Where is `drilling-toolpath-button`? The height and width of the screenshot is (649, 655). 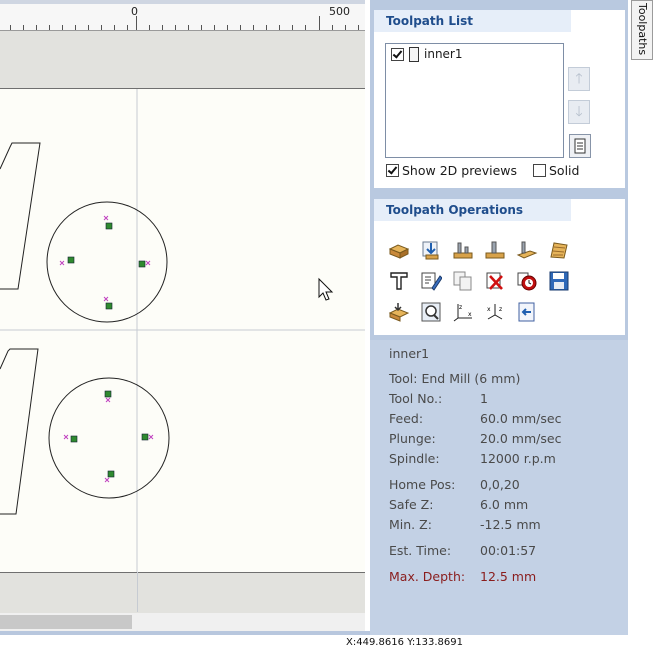 drilling-toolpath-button is located at coordinates (463, 250).